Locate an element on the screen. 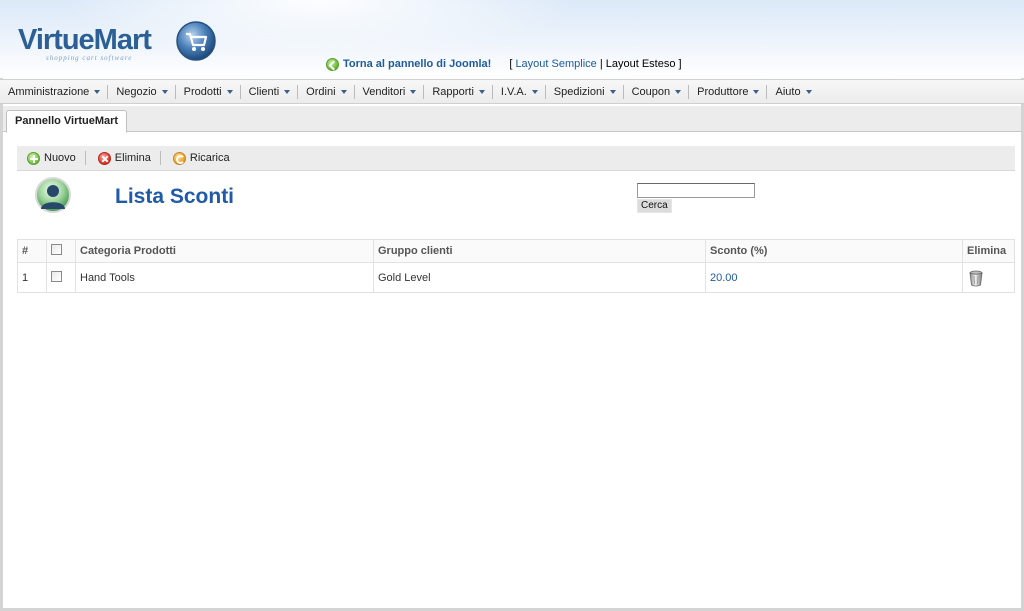 This screenshot has height=611, width=1024. menu-produttore: Produttore is located at coordinates (728, 91).